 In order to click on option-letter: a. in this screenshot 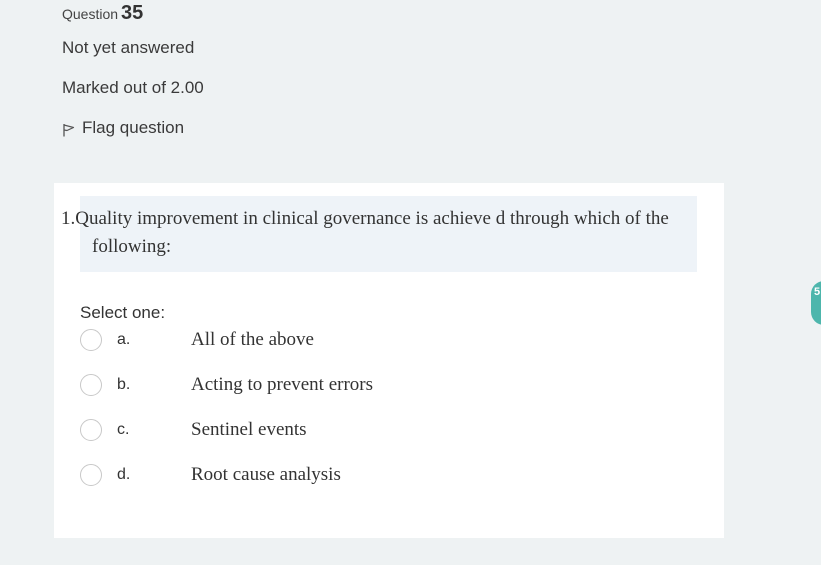, I will do `click(124, 339)`.